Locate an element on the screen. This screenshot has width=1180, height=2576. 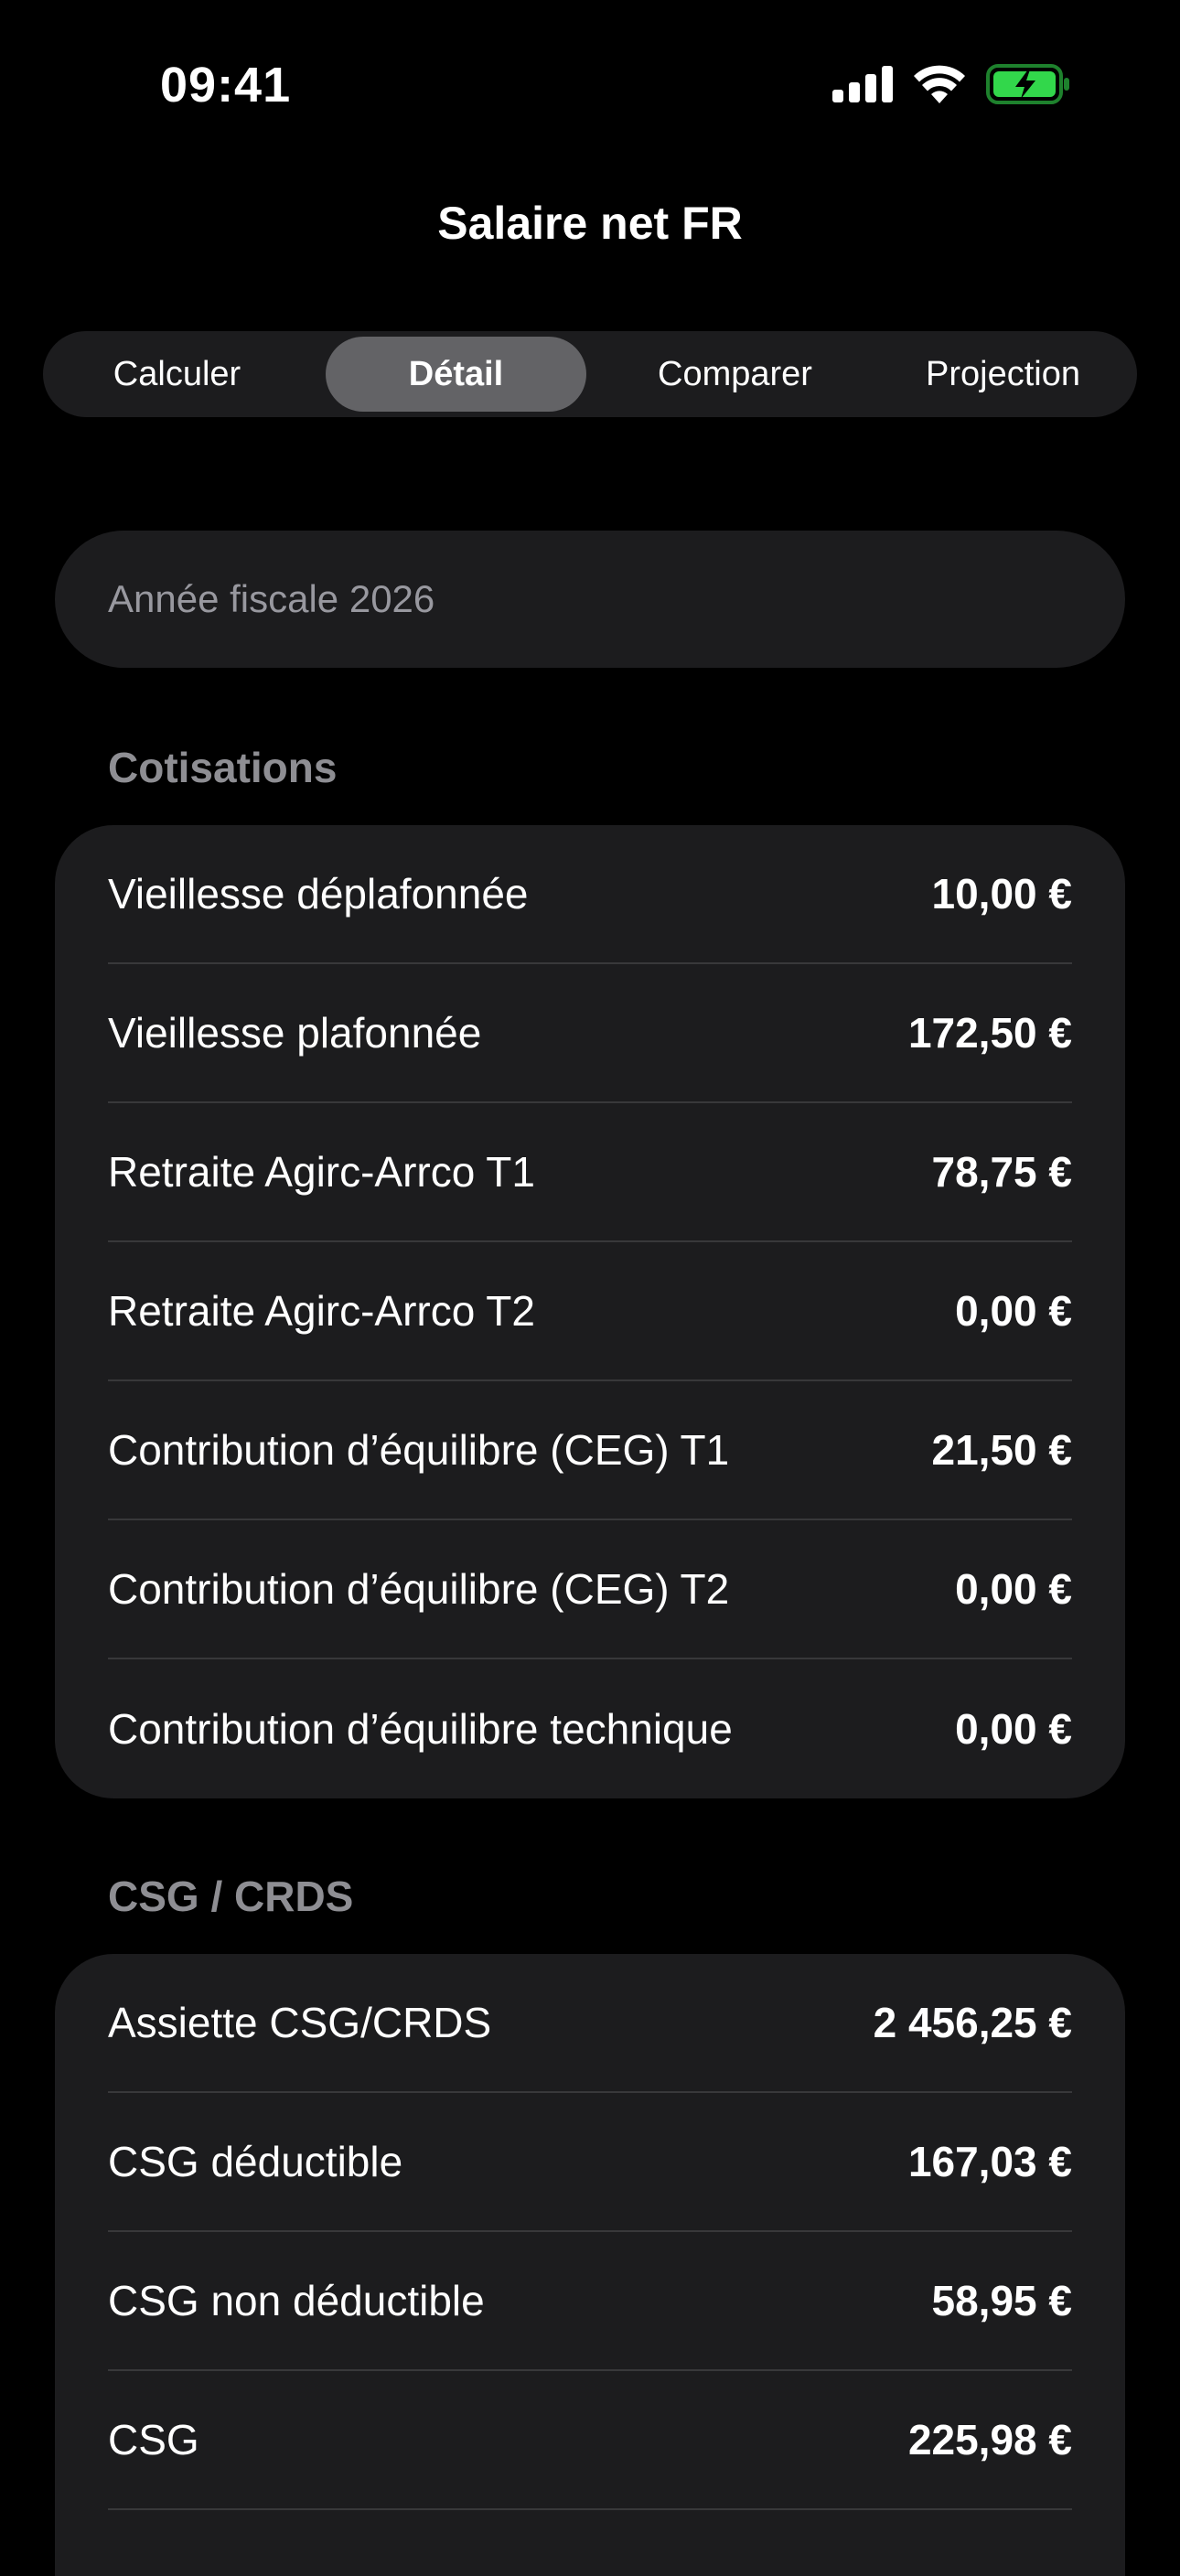
fiscal-year-field: Année fiscale 2026 is located at coordinates (590, 600).